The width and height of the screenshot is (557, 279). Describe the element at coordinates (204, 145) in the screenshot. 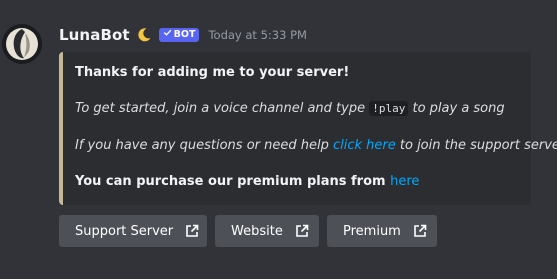

I see `help-text: If you have any questions or need help` at that location.